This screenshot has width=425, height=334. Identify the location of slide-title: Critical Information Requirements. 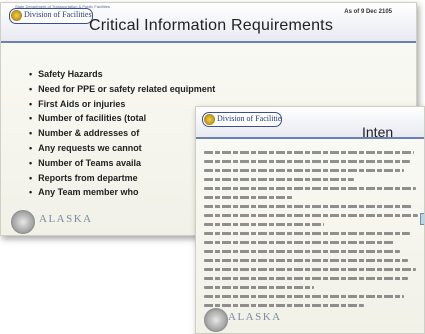
(211, 25).